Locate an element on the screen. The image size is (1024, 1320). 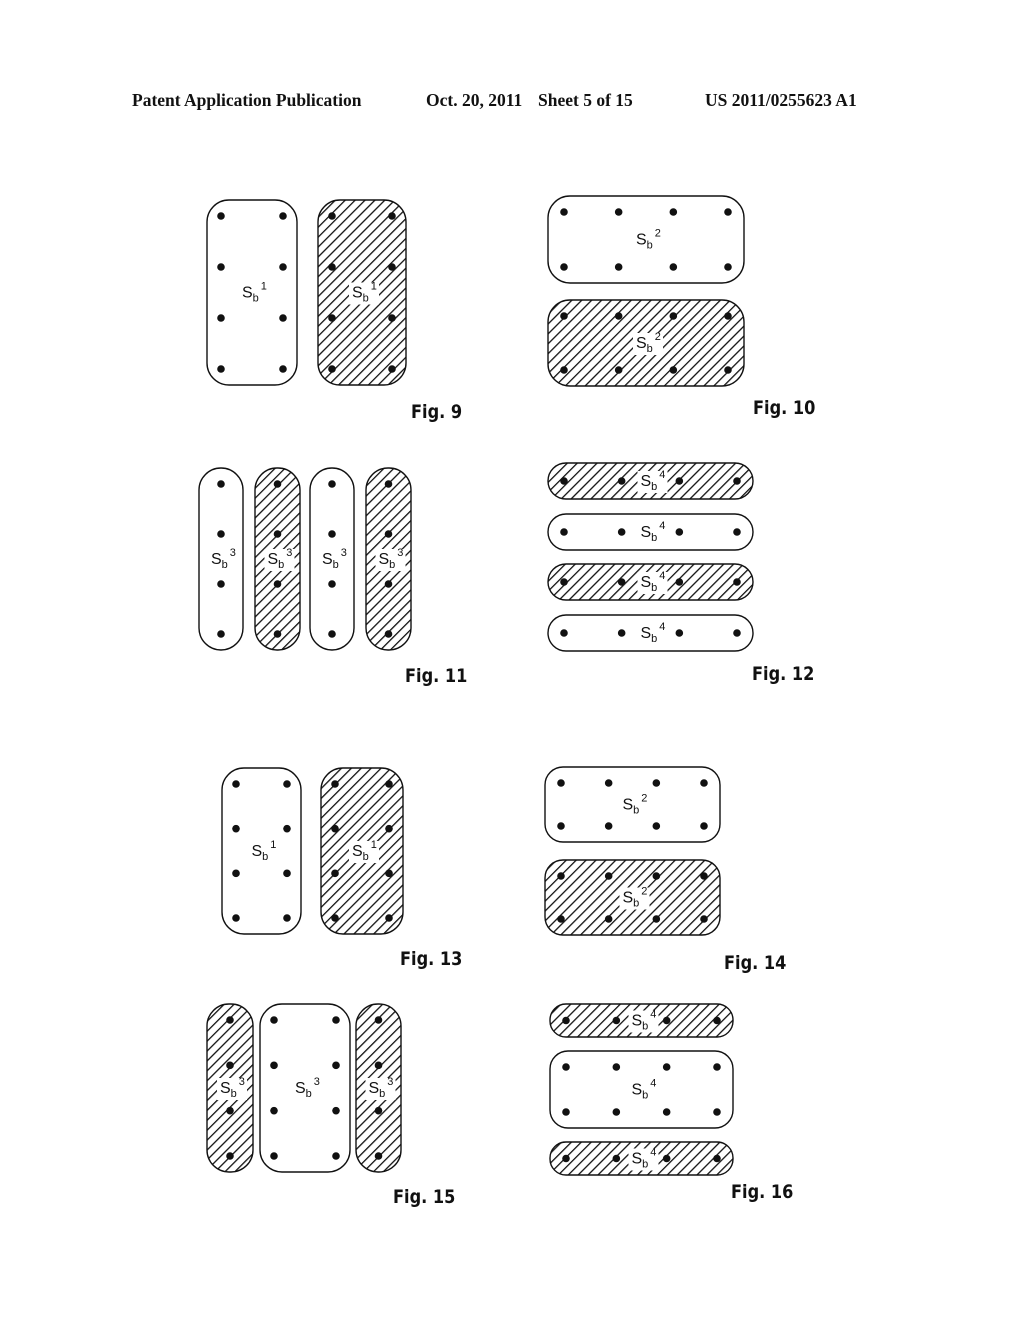
figure-label-14: Fig. 14 is located at coordinates (755, 963).